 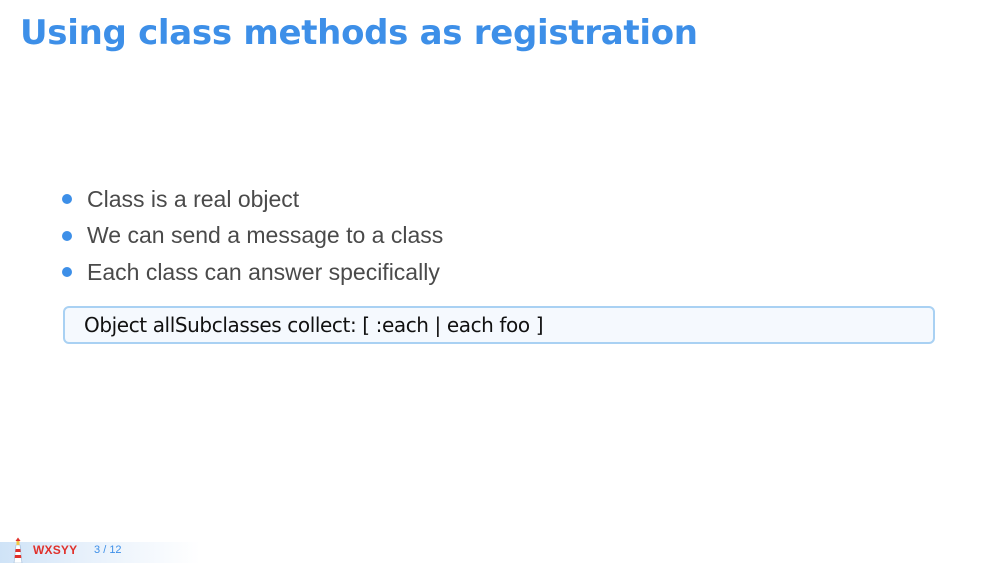 I want to click on footer-brand: WXSYY, so click(x=55, y=550).